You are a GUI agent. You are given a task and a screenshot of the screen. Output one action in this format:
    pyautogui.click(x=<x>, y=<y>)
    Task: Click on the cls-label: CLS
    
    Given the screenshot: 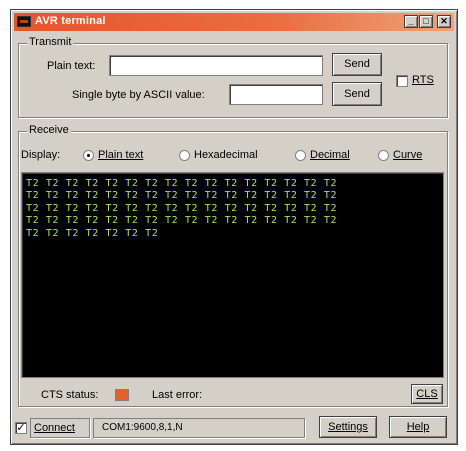 What is the action you would take?
    pyautogui.click(x=427, y=394)
    